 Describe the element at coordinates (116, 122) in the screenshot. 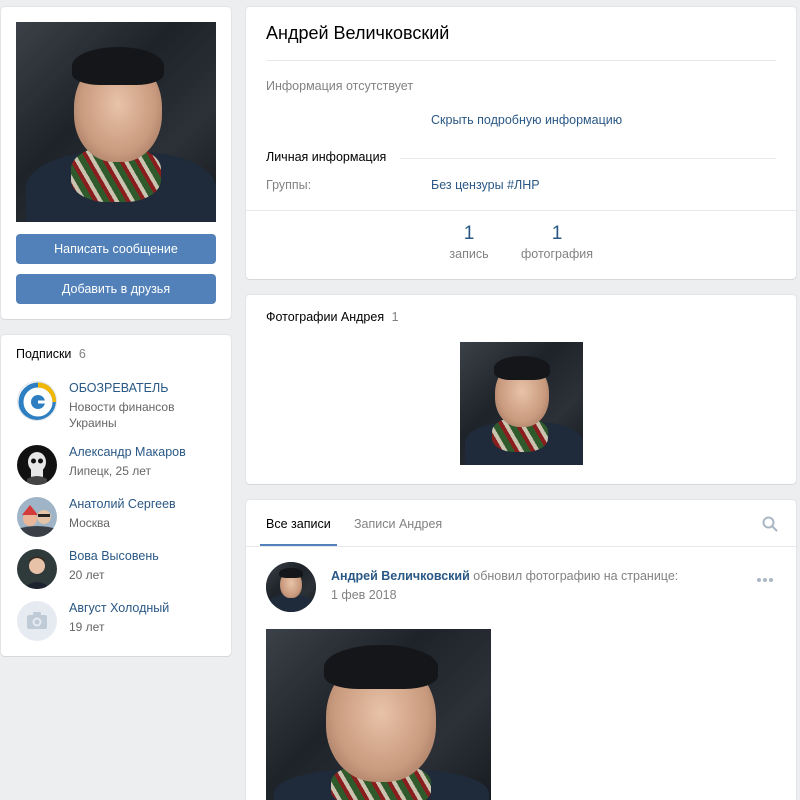

I see `profile-photo` at that location.